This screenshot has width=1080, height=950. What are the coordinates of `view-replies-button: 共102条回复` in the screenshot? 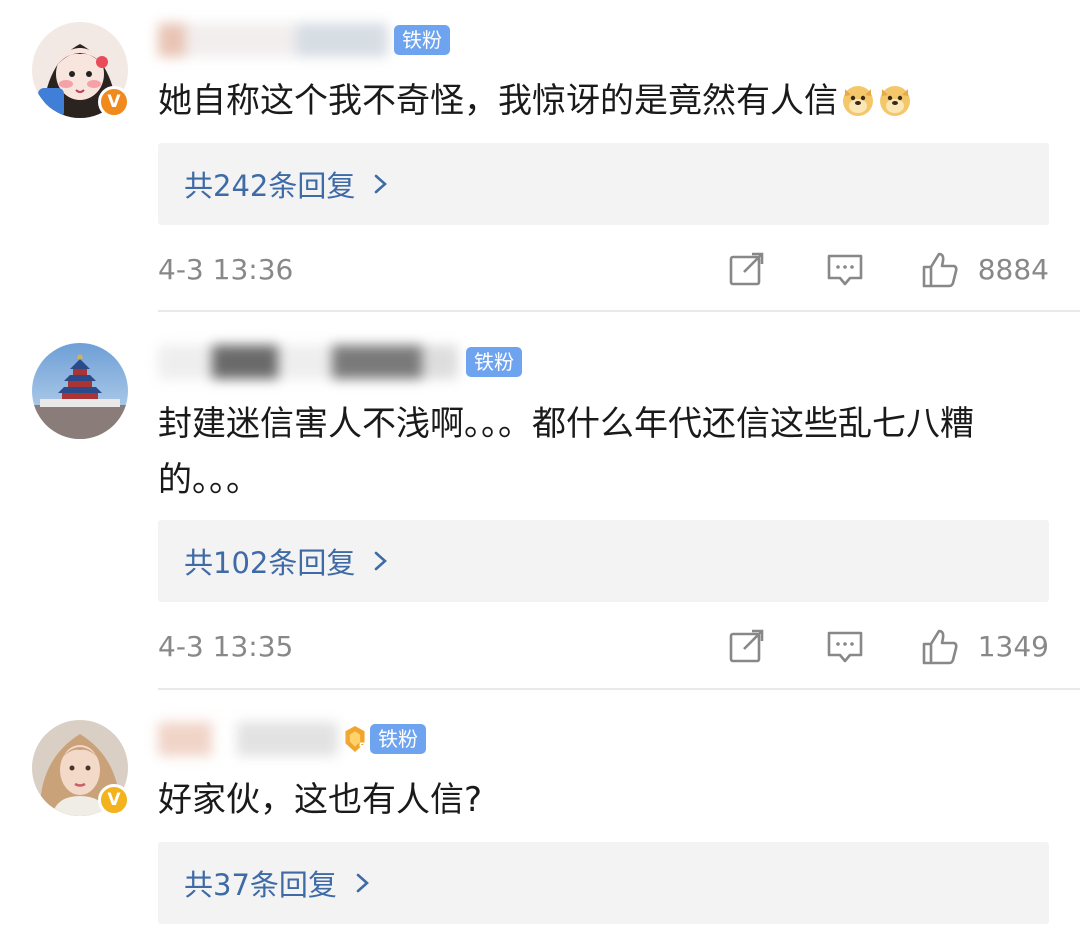 It's located at (603, 561).